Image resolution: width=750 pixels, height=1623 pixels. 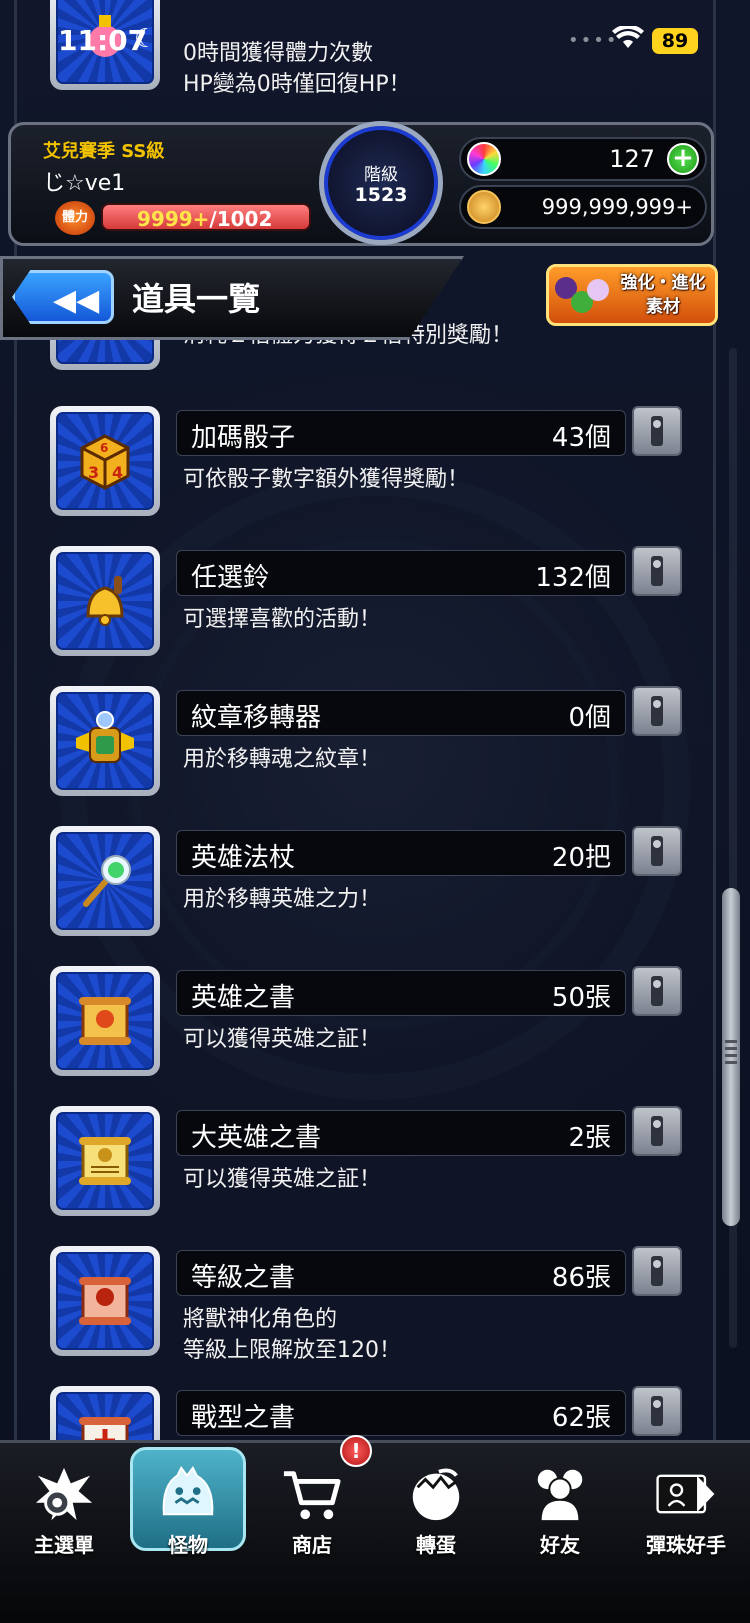 I want to click on title-bar: ◀◀ 道具一覽 強化・進化素材, so click(x=375, y=298).